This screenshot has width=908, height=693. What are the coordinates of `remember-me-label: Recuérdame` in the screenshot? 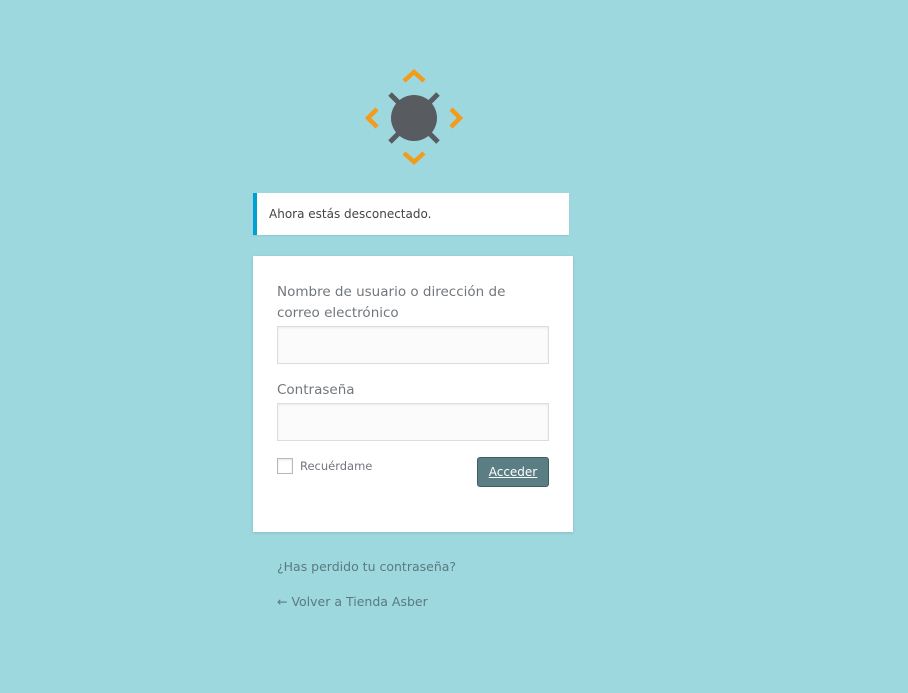 It's located at (336, 466).